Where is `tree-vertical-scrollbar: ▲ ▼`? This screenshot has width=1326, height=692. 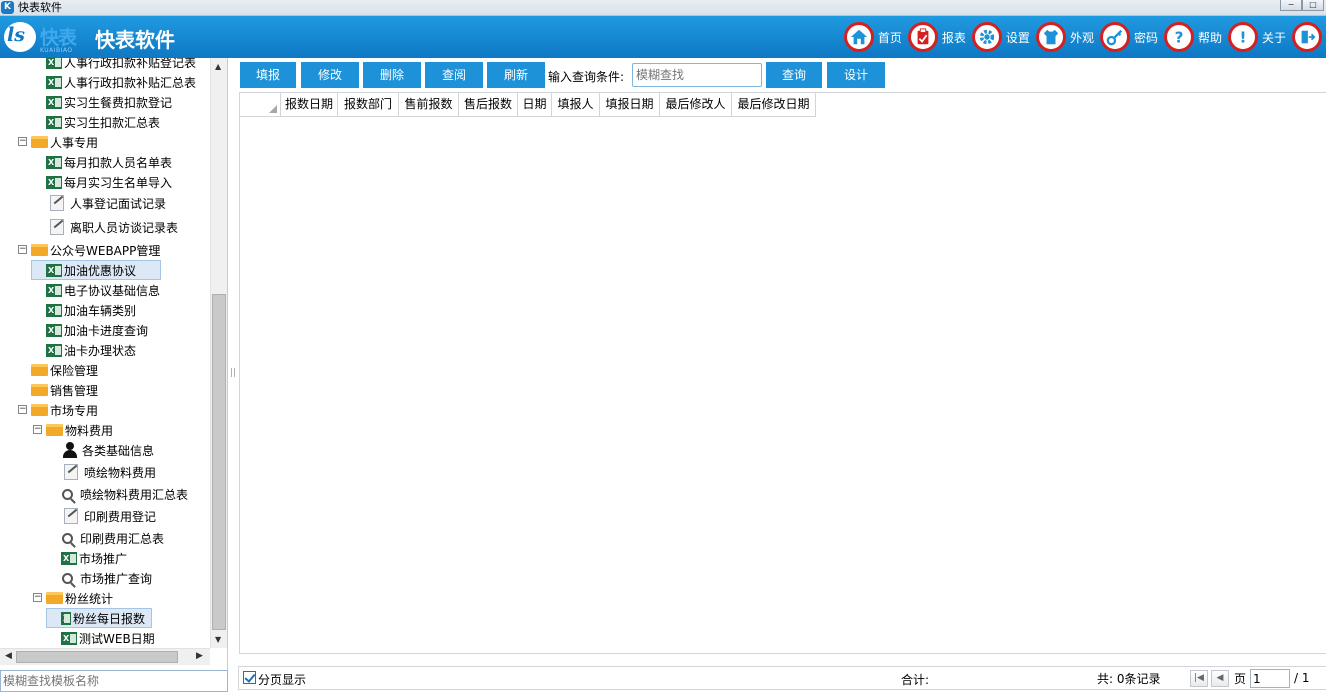 tree-vertical-scrollbar: ▲ ▼ is located at coordinates (218, 353).